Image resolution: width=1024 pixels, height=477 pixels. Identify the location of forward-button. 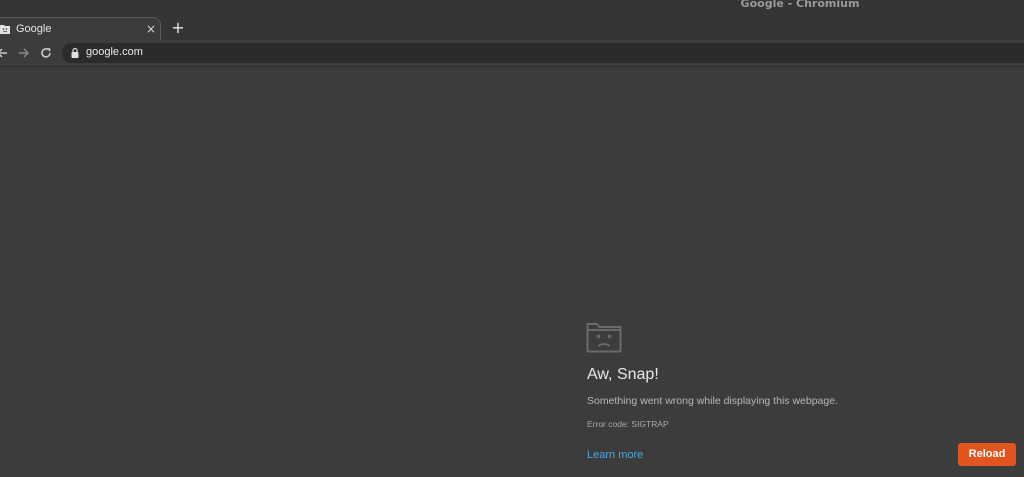
(24, 53).